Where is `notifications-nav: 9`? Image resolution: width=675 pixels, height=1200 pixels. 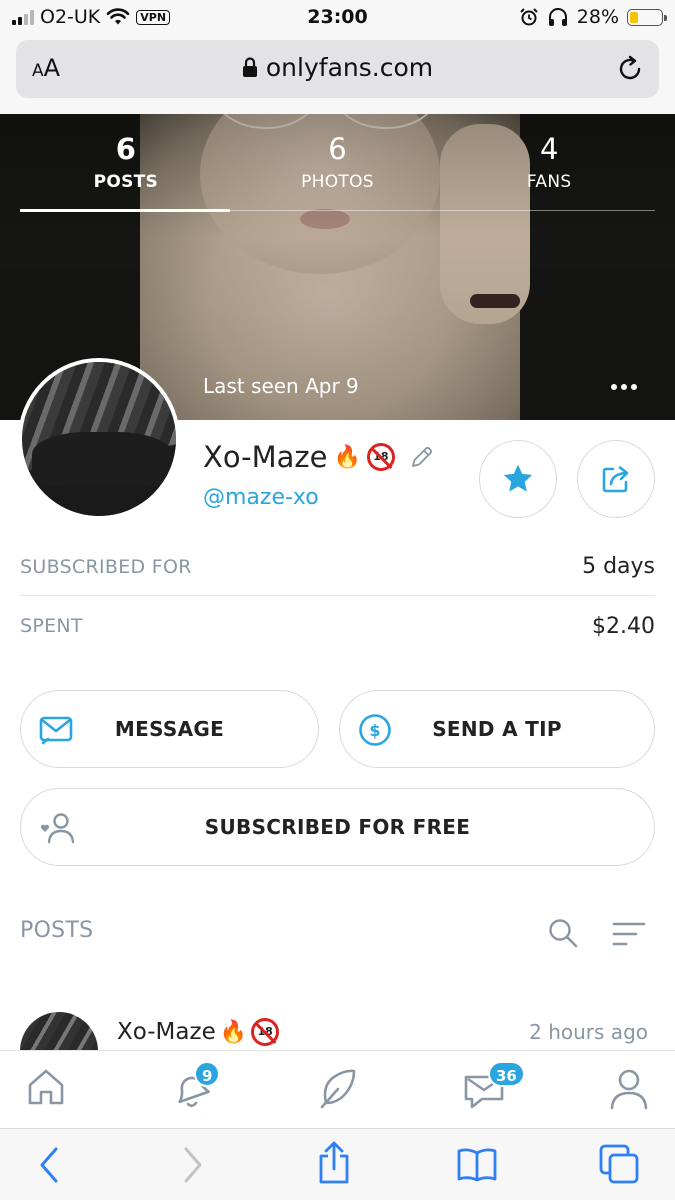
notifications-nav: 9 is located at coordinates (195, 1086).